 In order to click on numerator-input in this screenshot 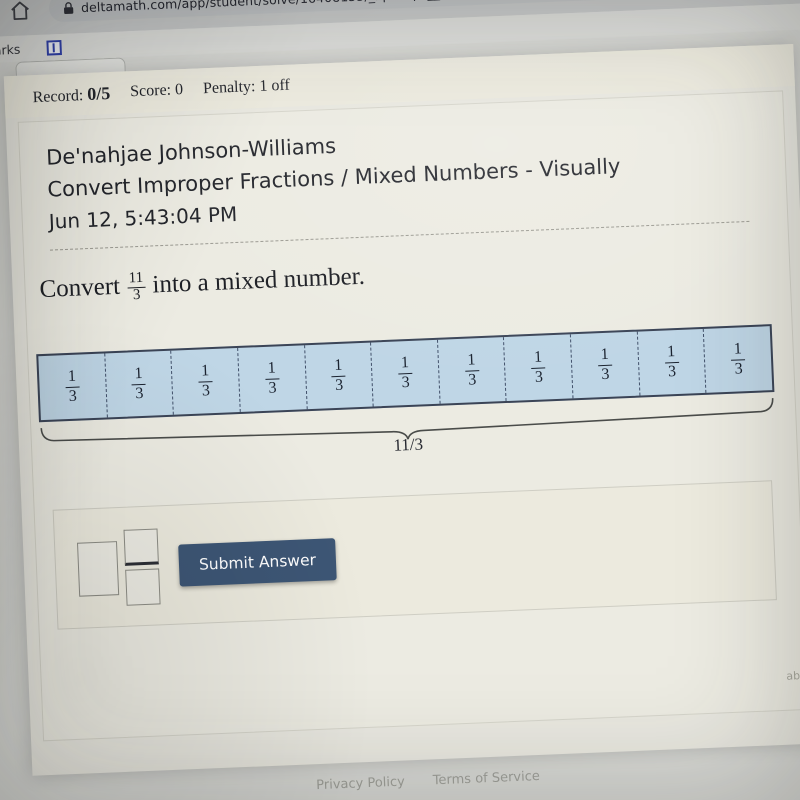, I will do `click(141, 547)`.